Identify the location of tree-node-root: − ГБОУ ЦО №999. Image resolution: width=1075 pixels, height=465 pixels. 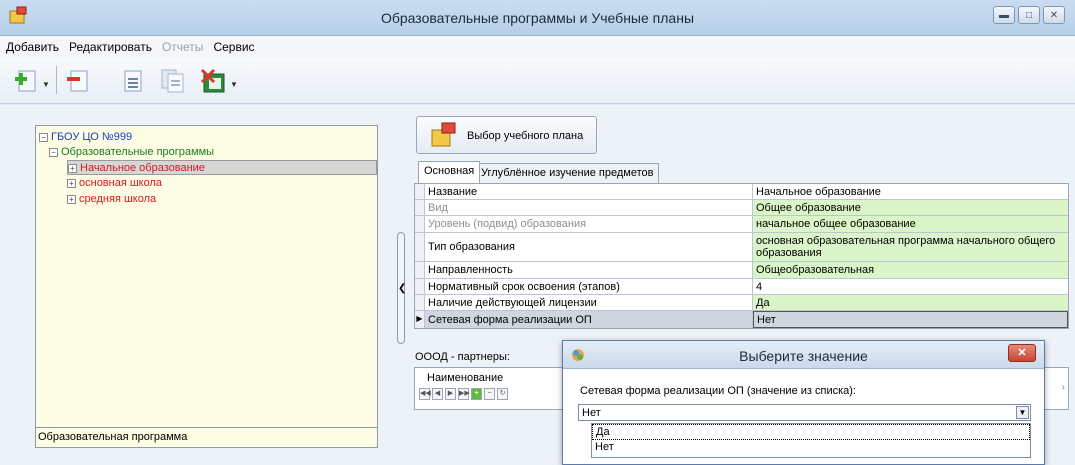
(85, 137).